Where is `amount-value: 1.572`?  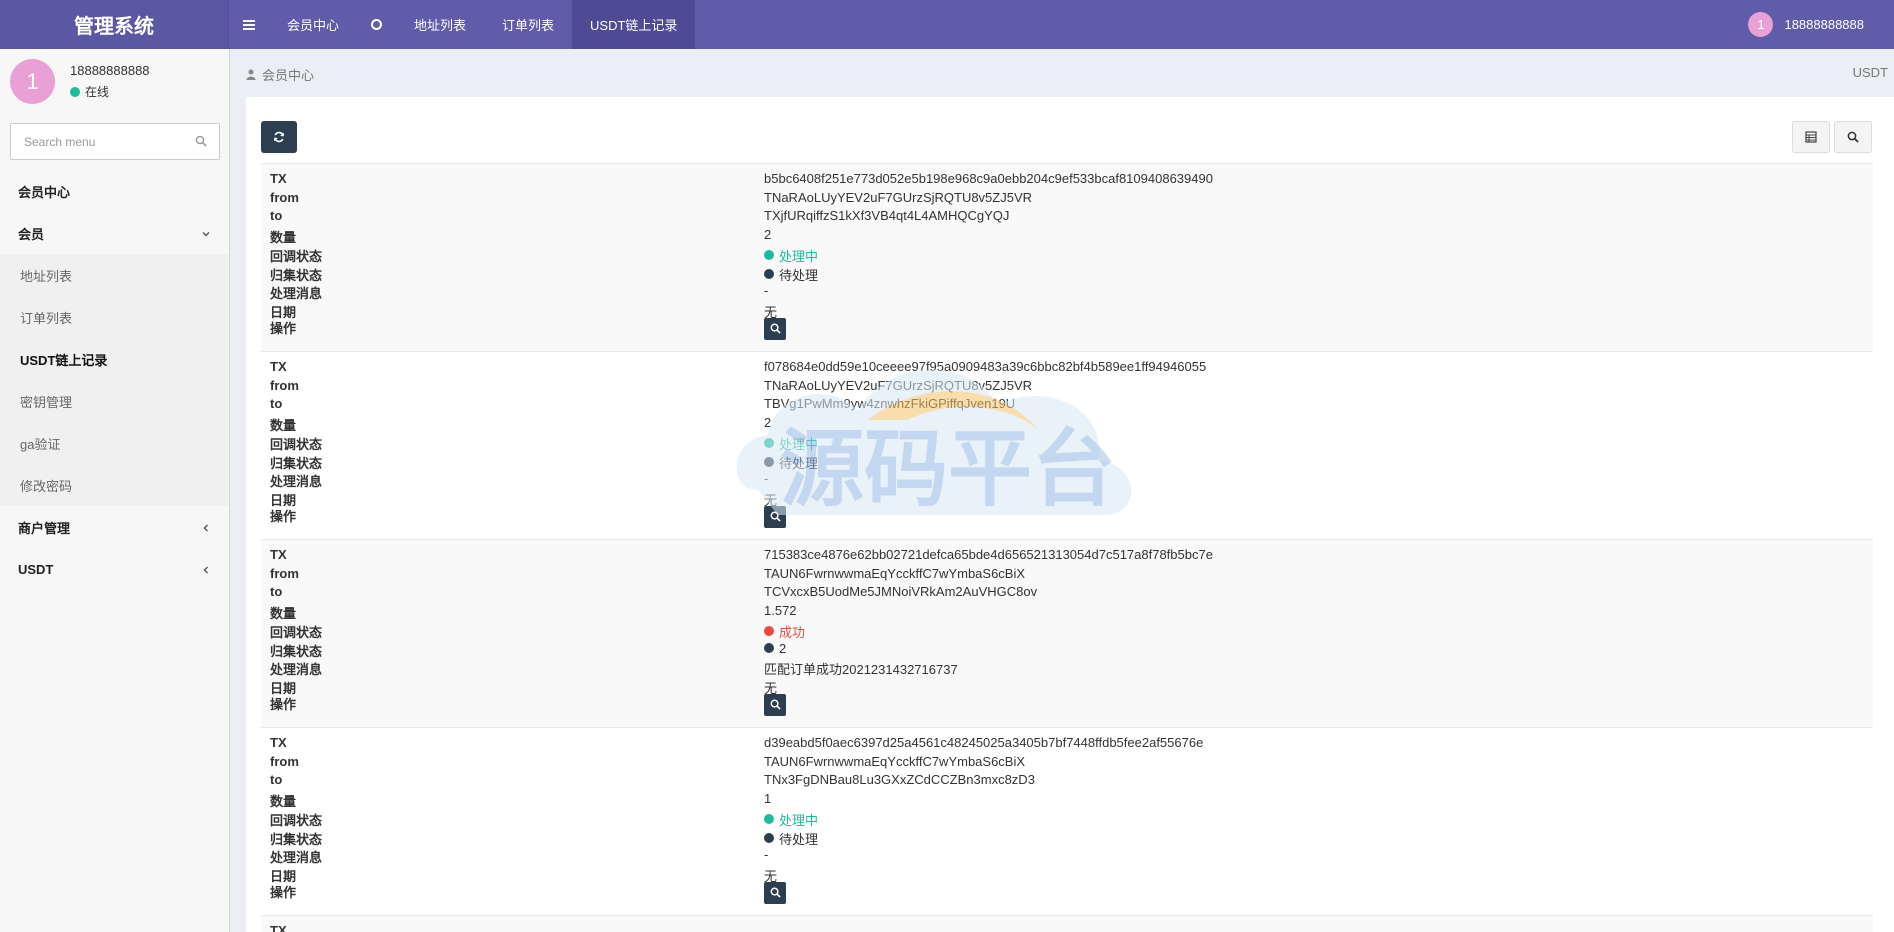 amount-value: 1.572 is located at coordinates (780, 611).